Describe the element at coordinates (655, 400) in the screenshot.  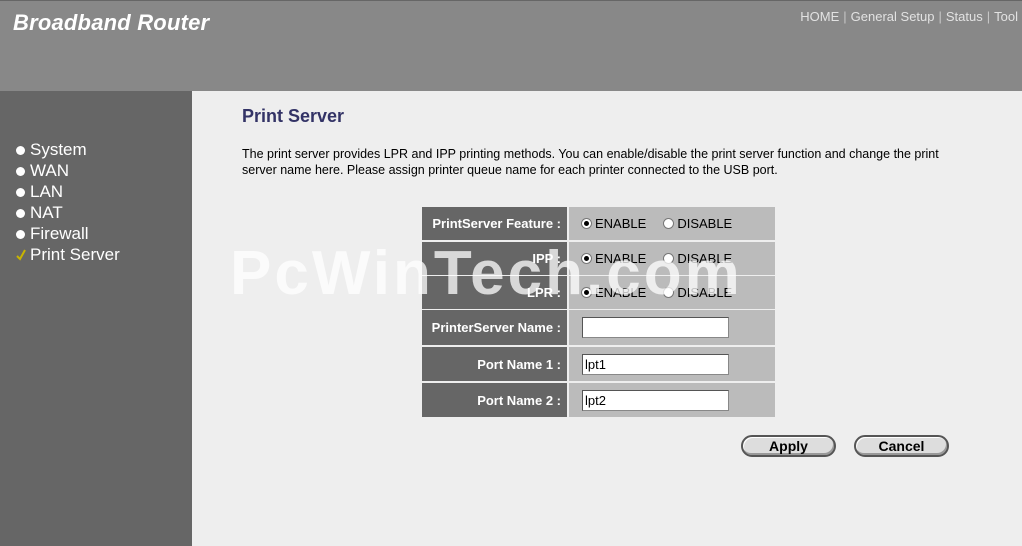
I see `port-name-2-input` at that location.